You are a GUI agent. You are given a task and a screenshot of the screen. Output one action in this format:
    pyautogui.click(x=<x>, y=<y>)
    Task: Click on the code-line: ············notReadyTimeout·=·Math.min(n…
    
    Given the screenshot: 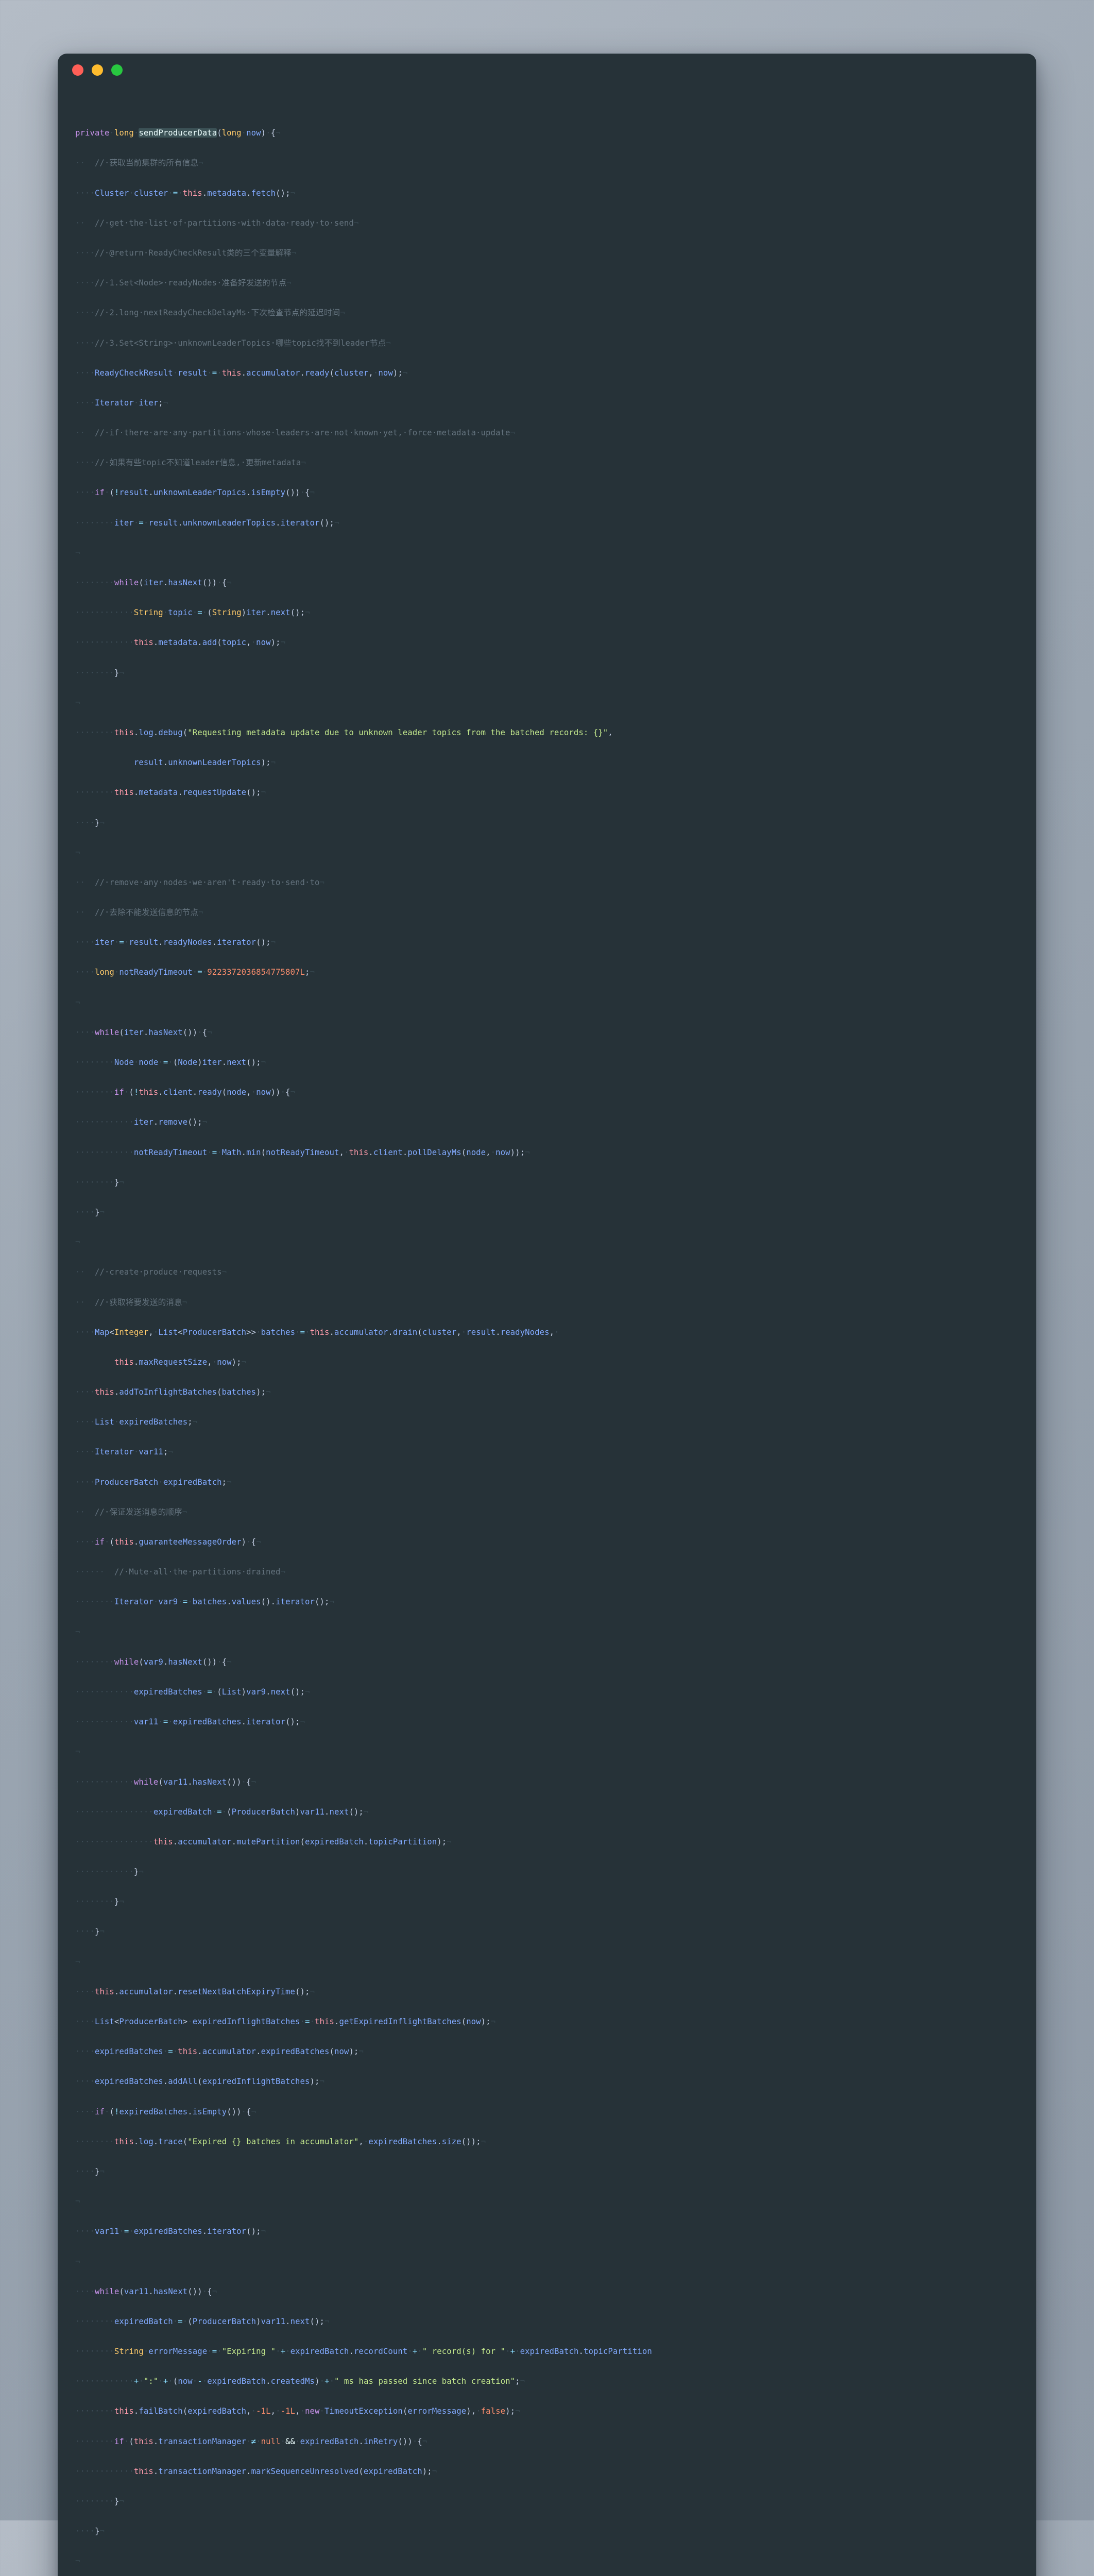 What is the action you would take?
    pyautogui.click(x=302, y=1152)
    